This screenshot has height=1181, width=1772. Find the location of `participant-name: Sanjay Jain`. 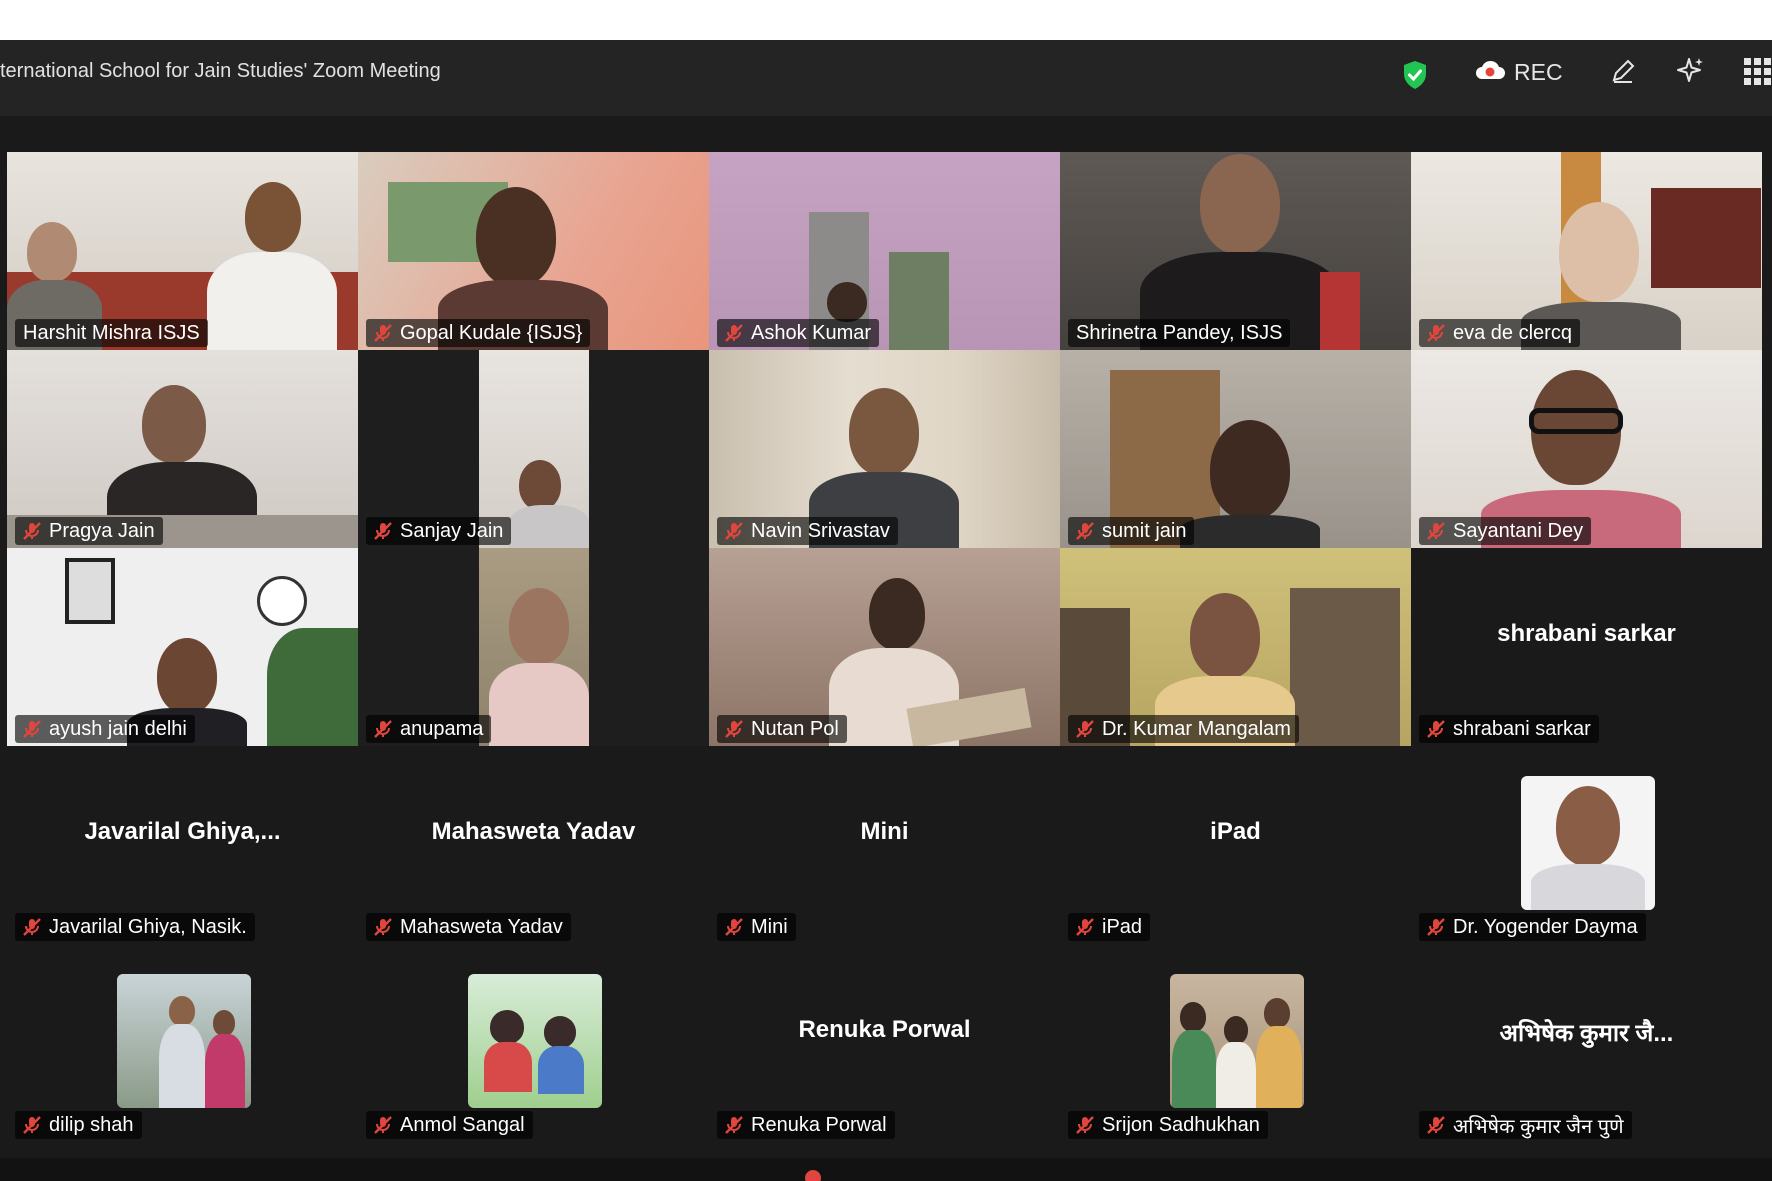

participant-name: Sanjay Jain is located at coordinates (452, 530).